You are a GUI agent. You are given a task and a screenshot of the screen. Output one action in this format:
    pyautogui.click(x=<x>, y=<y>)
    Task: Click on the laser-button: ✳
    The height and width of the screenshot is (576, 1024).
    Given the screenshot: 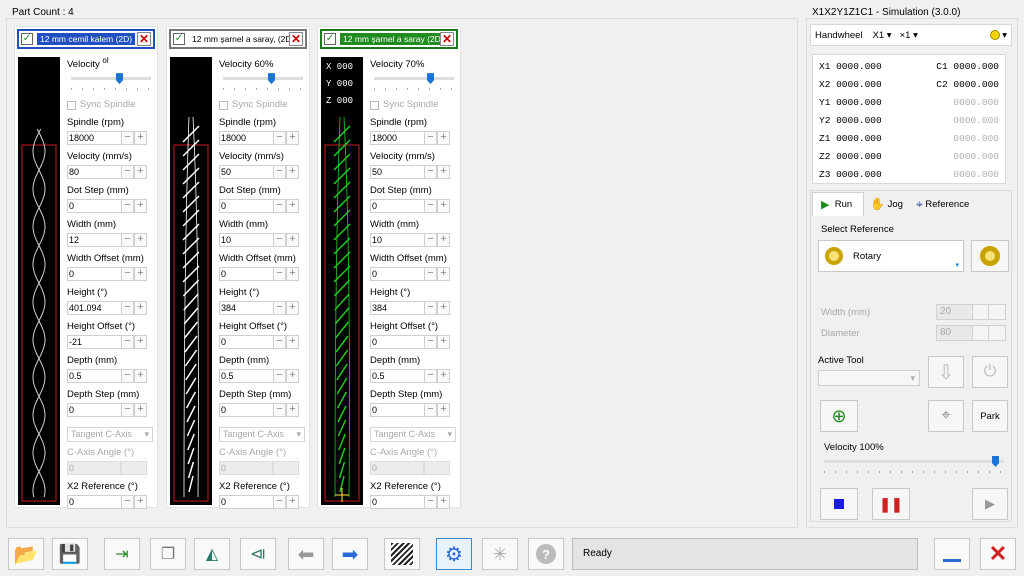 What is the action you would take?
    pyautogui.click(x=500, y=554)
    